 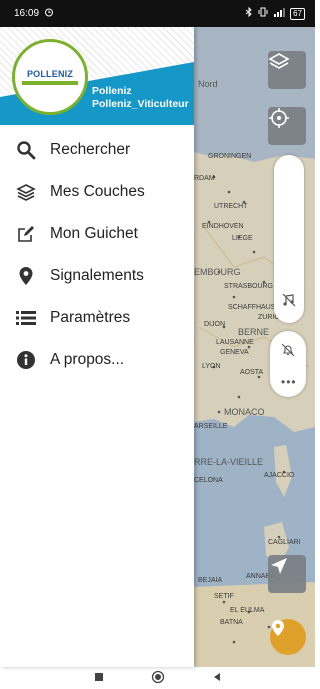 I want to click on home-circle-icon, so click(x=158, y=678).